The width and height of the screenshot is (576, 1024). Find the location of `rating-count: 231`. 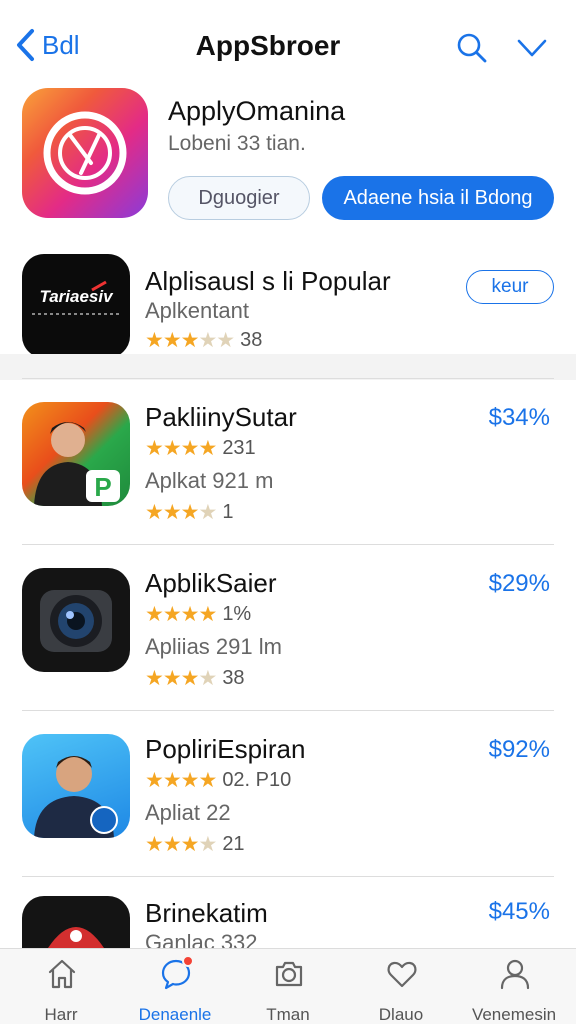

rating-count: 231 is located at coordinates (239, 448).